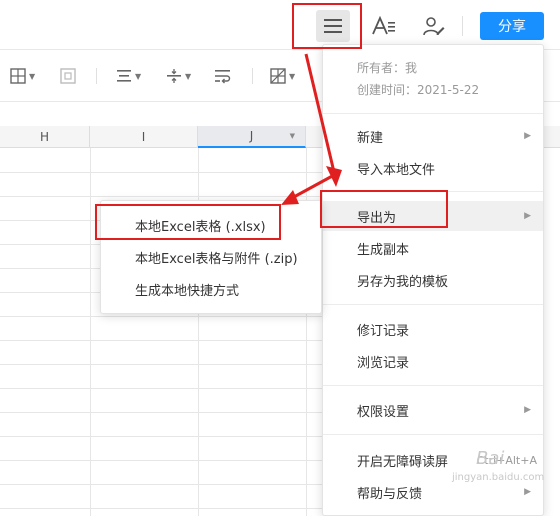  I want to click on menu-item-label: 权限设置, so click(383, 412).